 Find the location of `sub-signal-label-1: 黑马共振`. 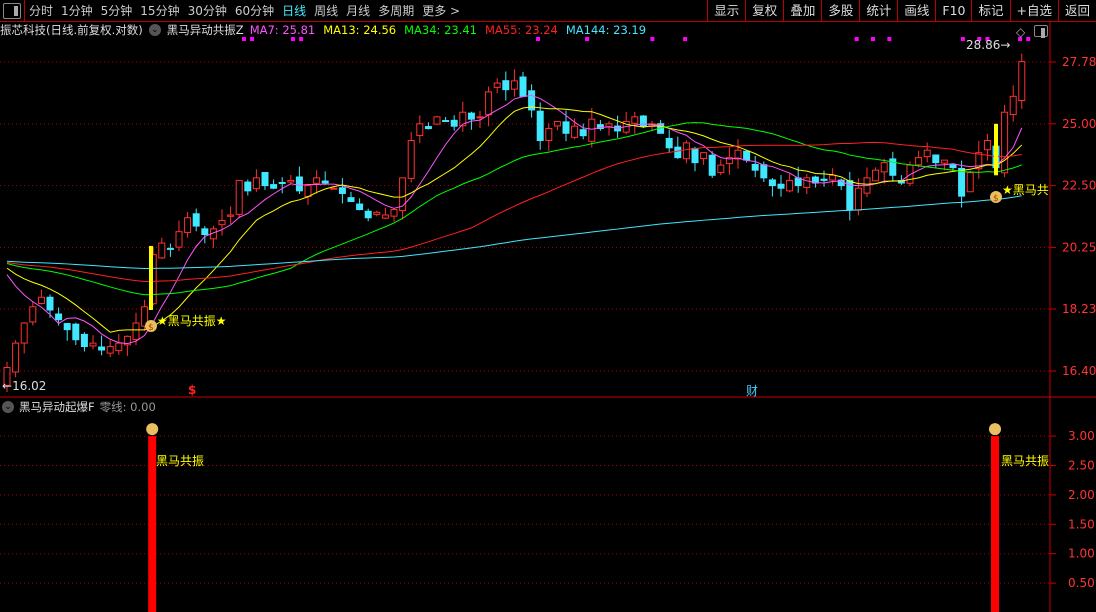

sub-signal-label-1: 黑马共振 is located at coordinates (180, 461).